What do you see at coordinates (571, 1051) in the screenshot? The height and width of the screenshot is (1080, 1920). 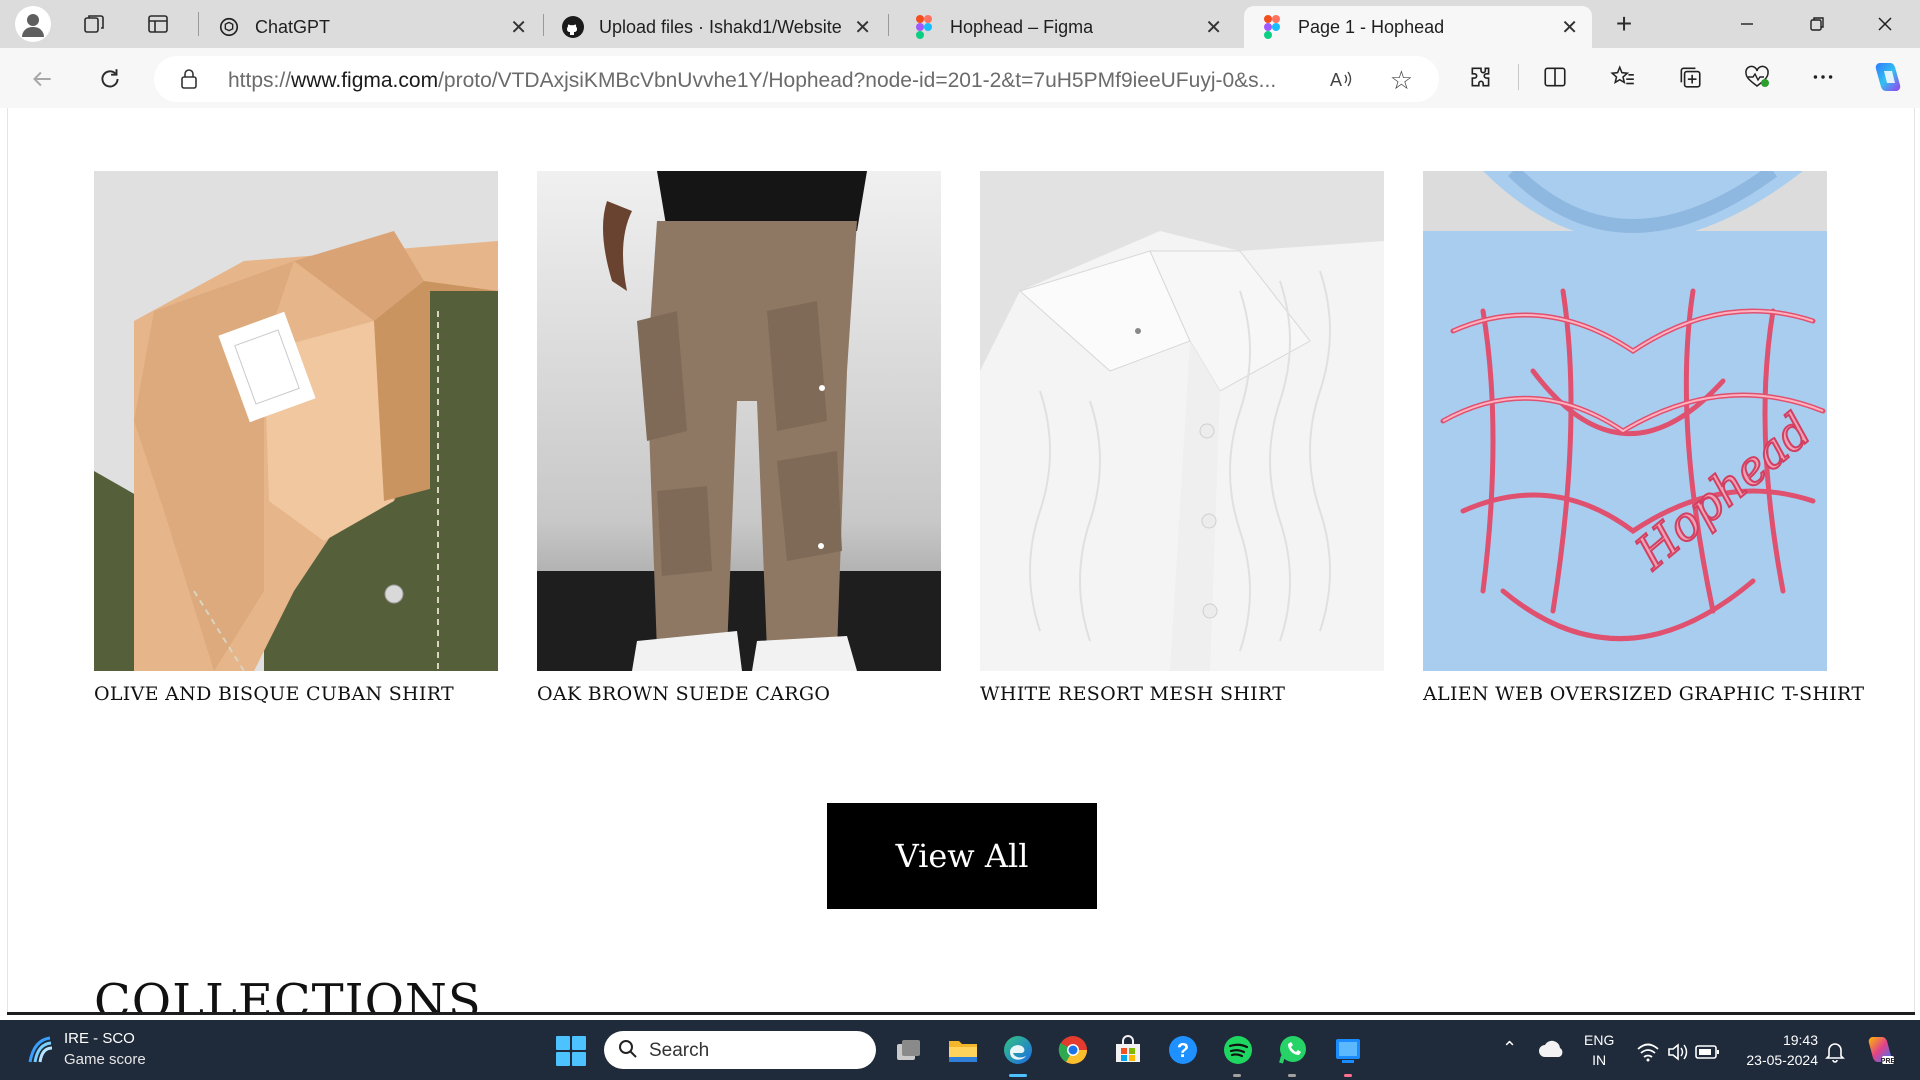 I see `start-button` at bounding box center [571, 1051].